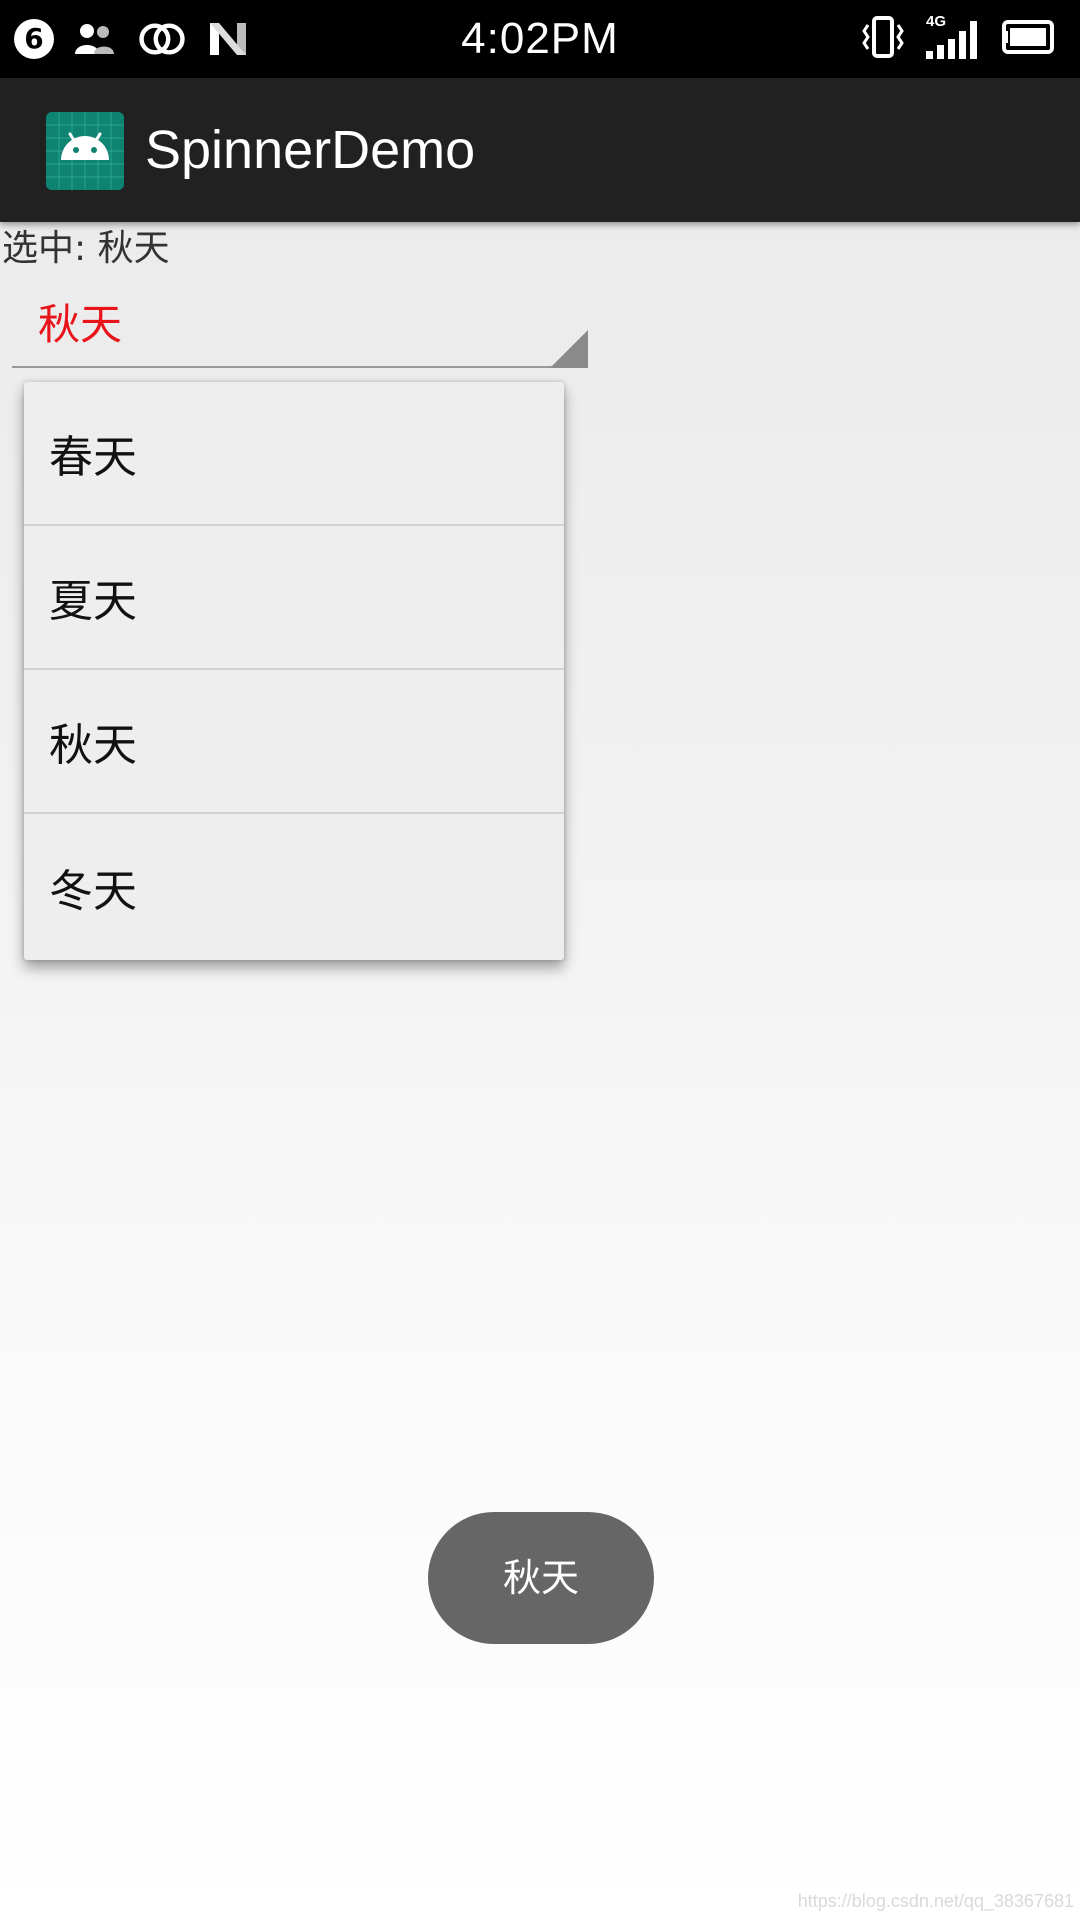  I want to click on dropdown-item-autumn: 秋天, so click(294, 742).